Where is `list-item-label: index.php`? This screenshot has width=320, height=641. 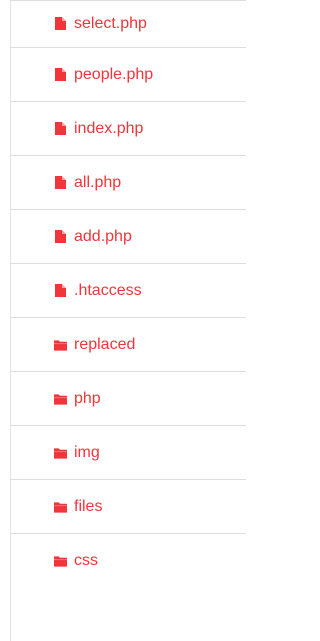 list-item-label: index.php is located at coordinates (109, 128).